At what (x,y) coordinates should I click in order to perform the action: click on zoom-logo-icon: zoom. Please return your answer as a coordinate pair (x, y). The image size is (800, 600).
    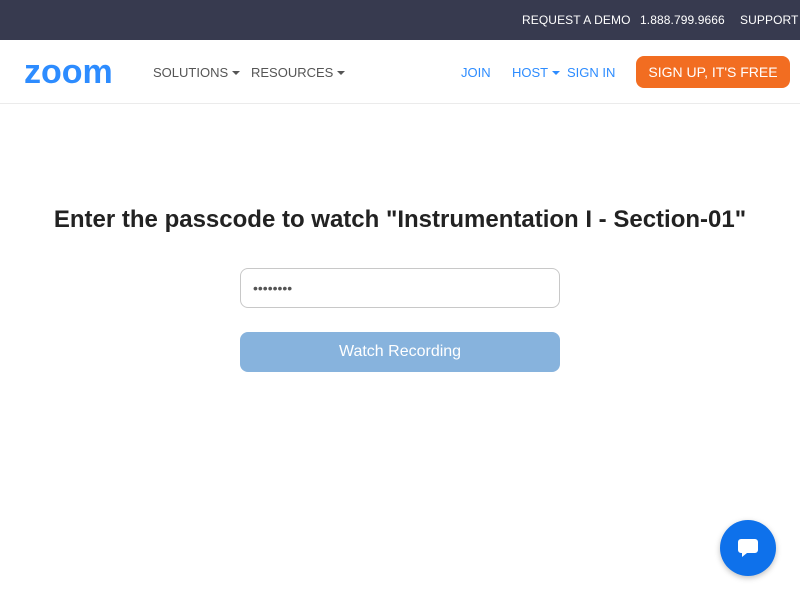
    Looking at the image, I should click on (68, 72).